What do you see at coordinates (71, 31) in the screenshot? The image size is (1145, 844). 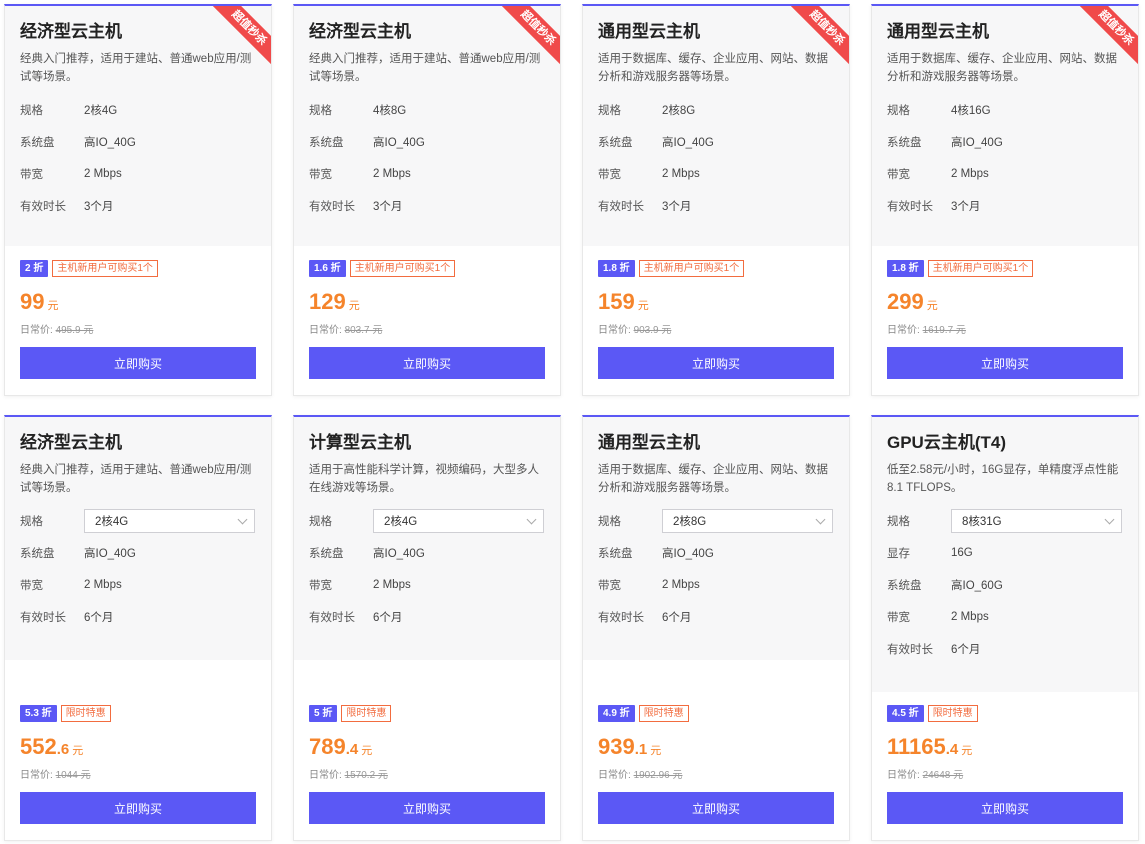 I see `card-title: 经济型云主机` at bounding box center [71, 31].